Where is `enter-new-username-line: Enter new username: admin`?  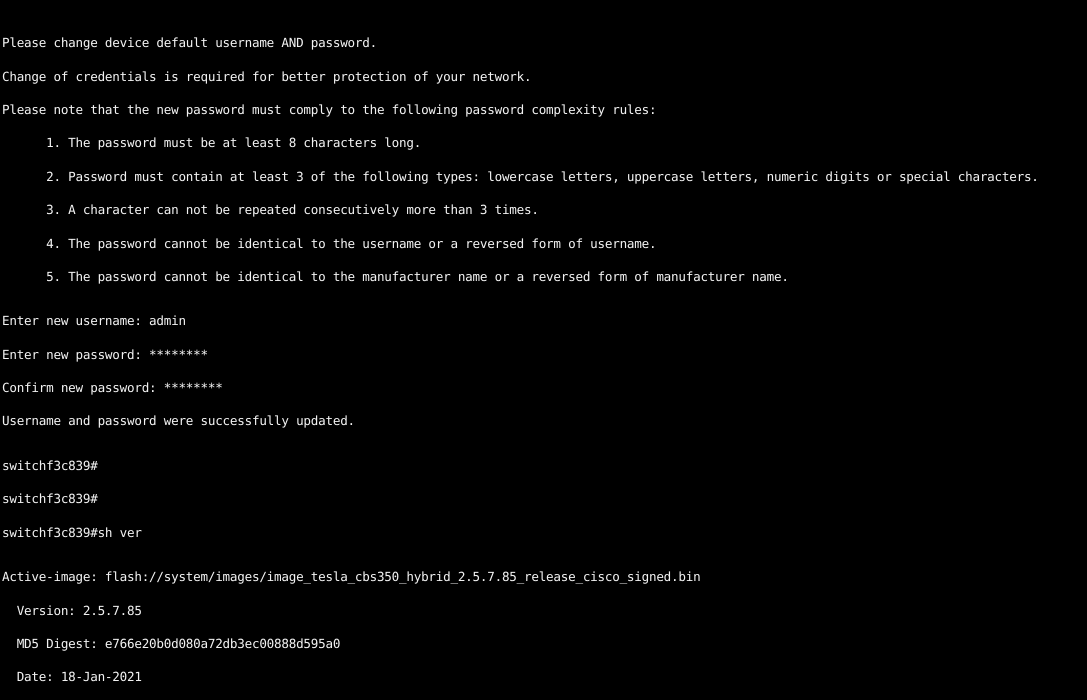 enter-new-username-line: Enter new username: admin is located at coordinates (94, 321).